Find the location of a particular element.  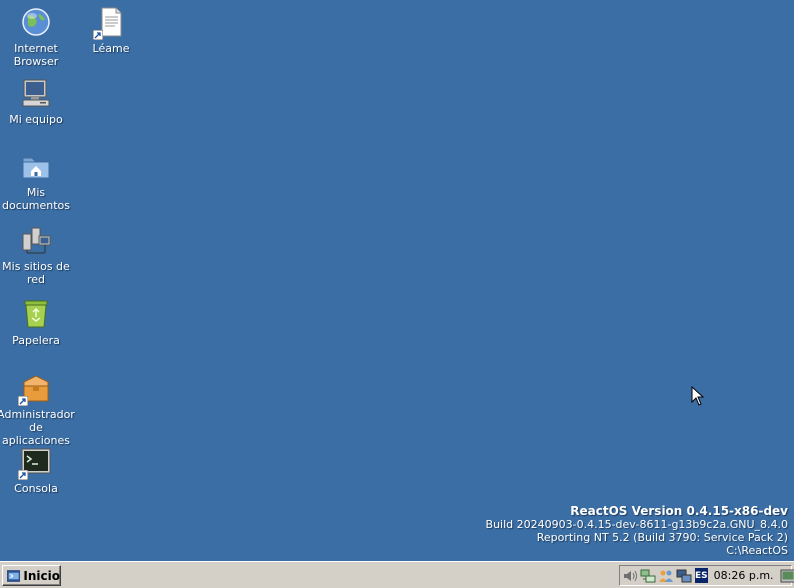

system-tray: ES 08:26 p.m. is located at coordinates (706, 575).